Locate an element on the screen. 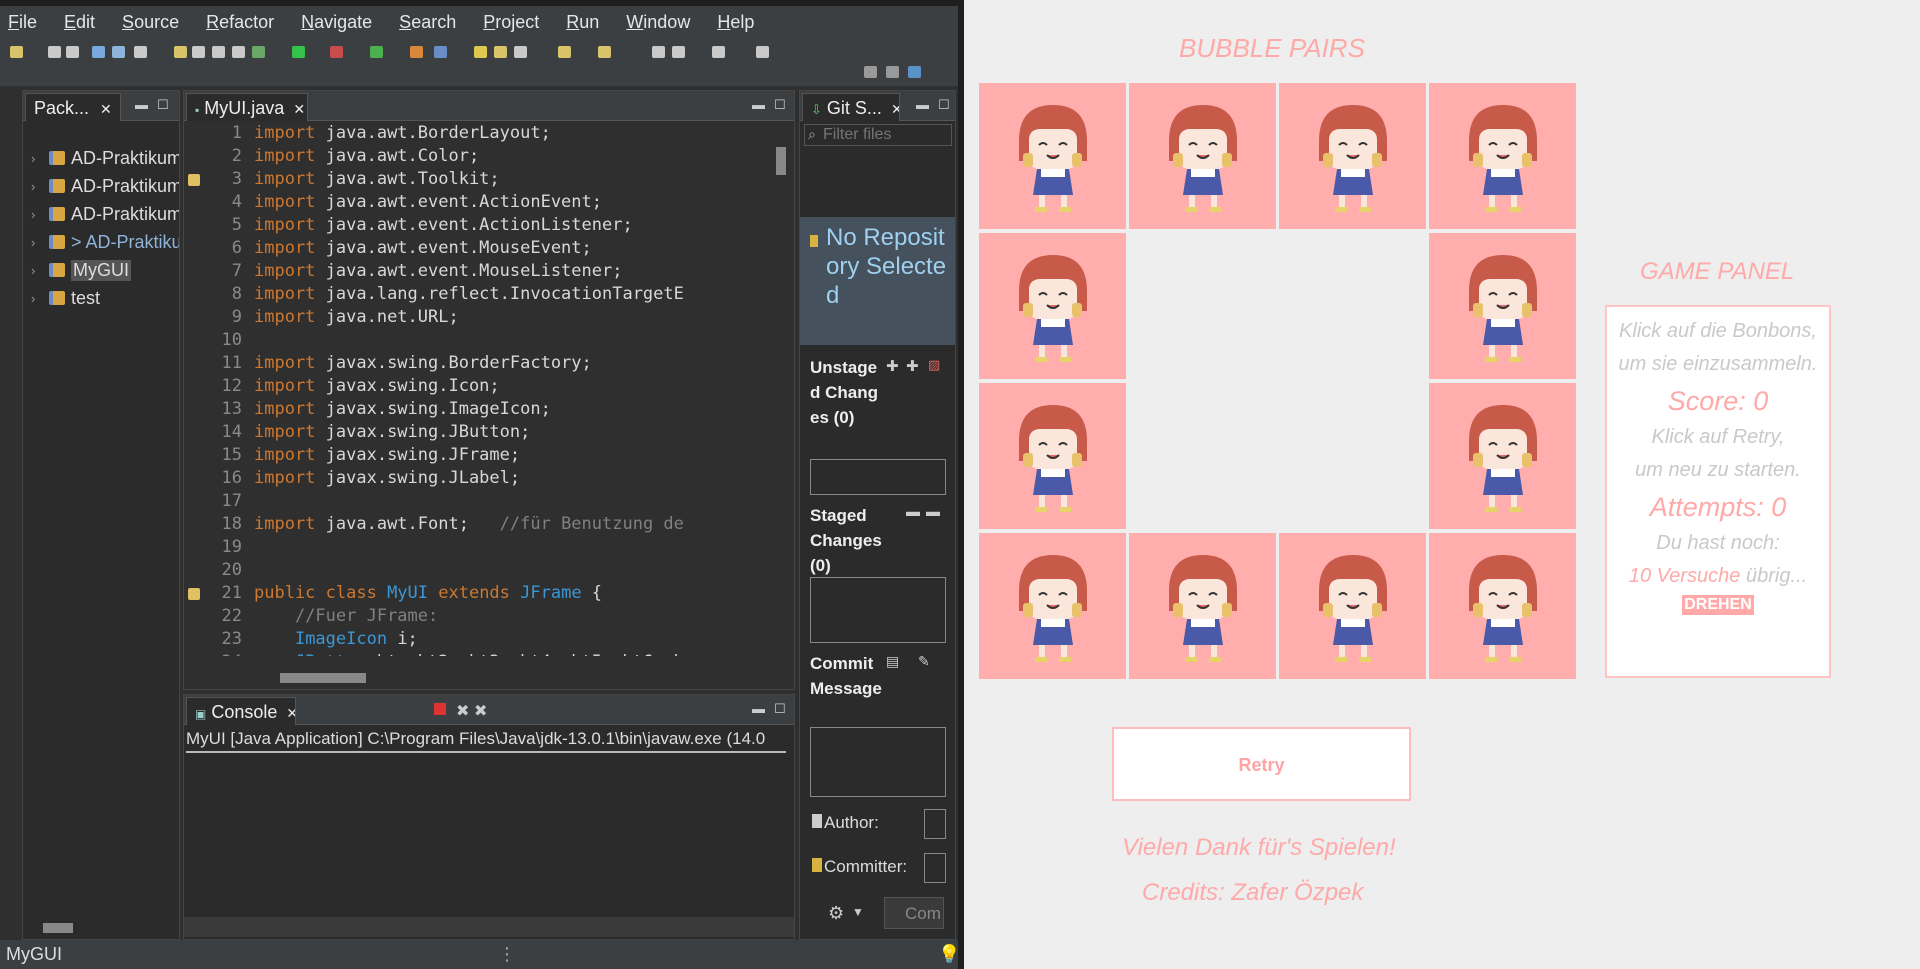 This screenshot has height=969, width=1920. drehen-button: DREHEN is located at coordinates (1718, 605).